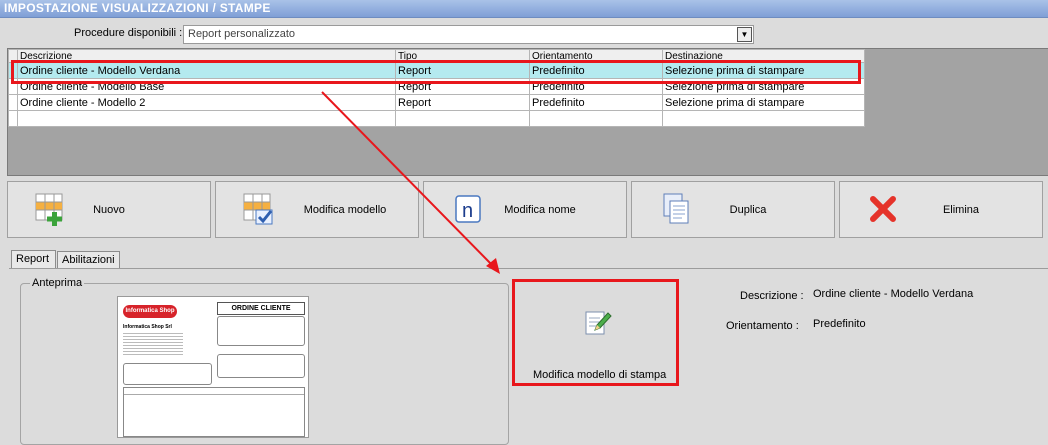 This screenshot has height=445, width=1048. Describe the element at coordinates (261, 308) in the screenshot. I see `preview-title-box: ORDINE CLIENTE` at that location.